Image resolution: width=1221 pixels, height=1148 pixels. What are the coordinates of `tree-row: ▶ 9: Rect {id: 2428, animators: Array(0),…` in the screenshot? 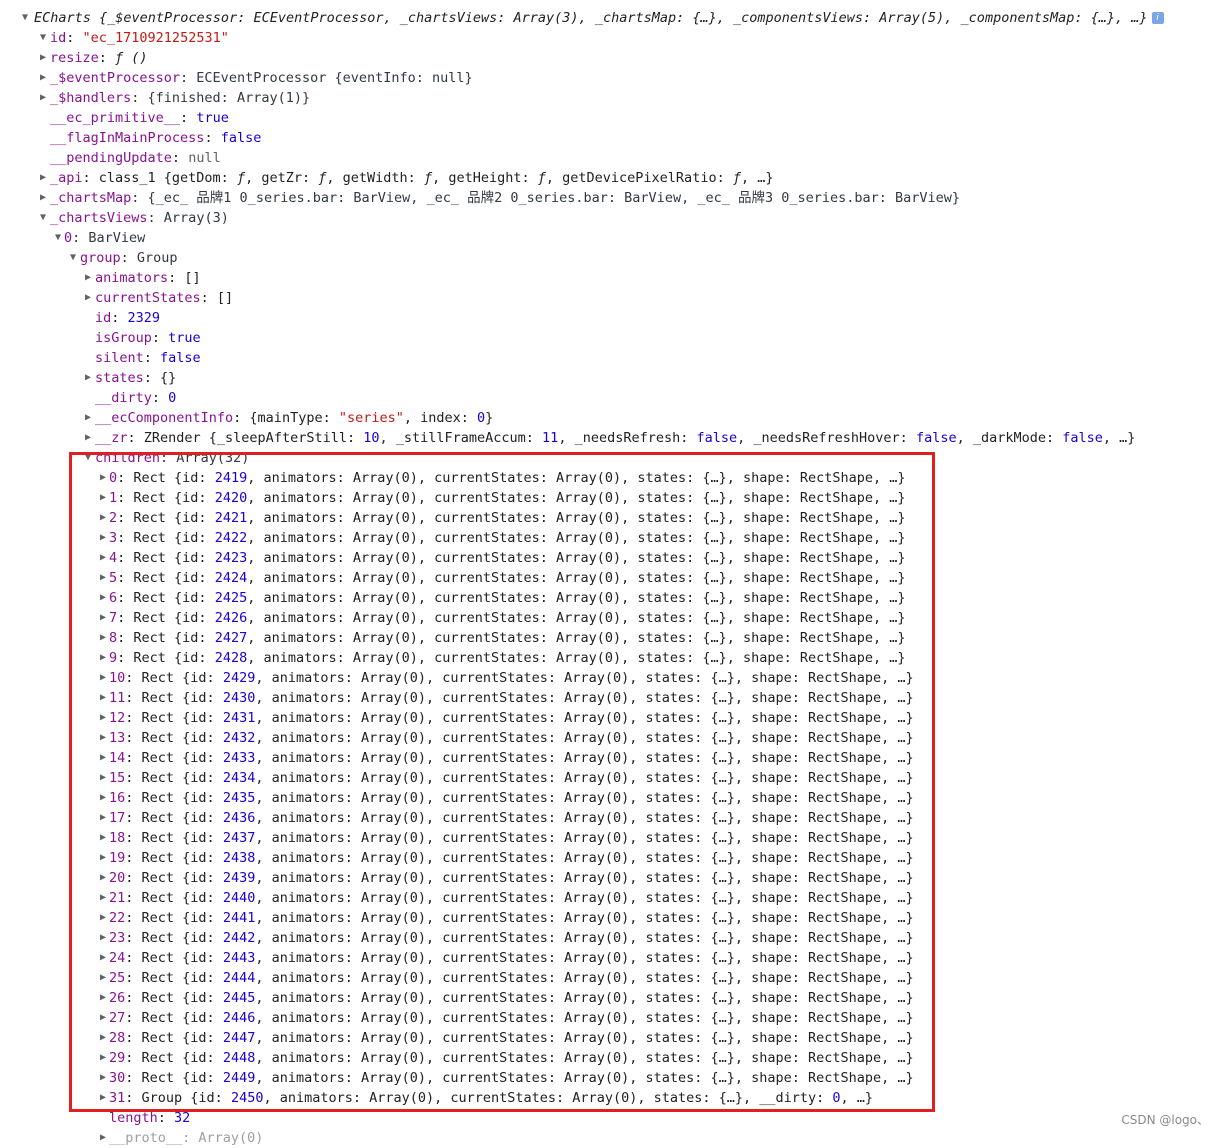 It's located at (610, 658).